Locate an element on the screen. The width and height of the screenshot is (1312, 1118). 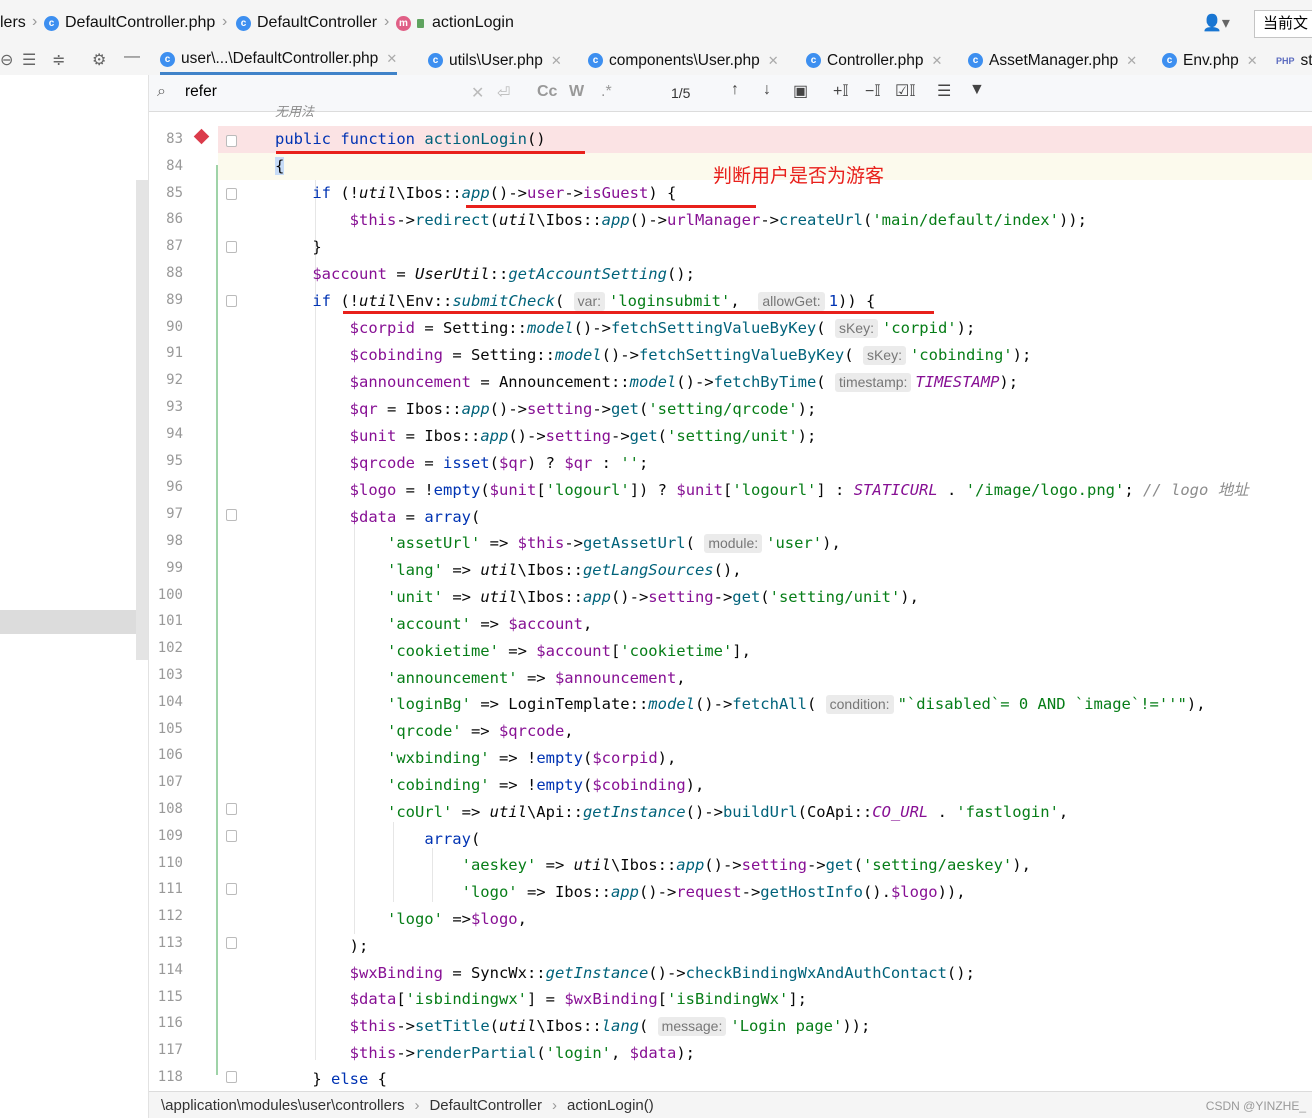
panel-scrollbar is located at coordinates (142, 420).